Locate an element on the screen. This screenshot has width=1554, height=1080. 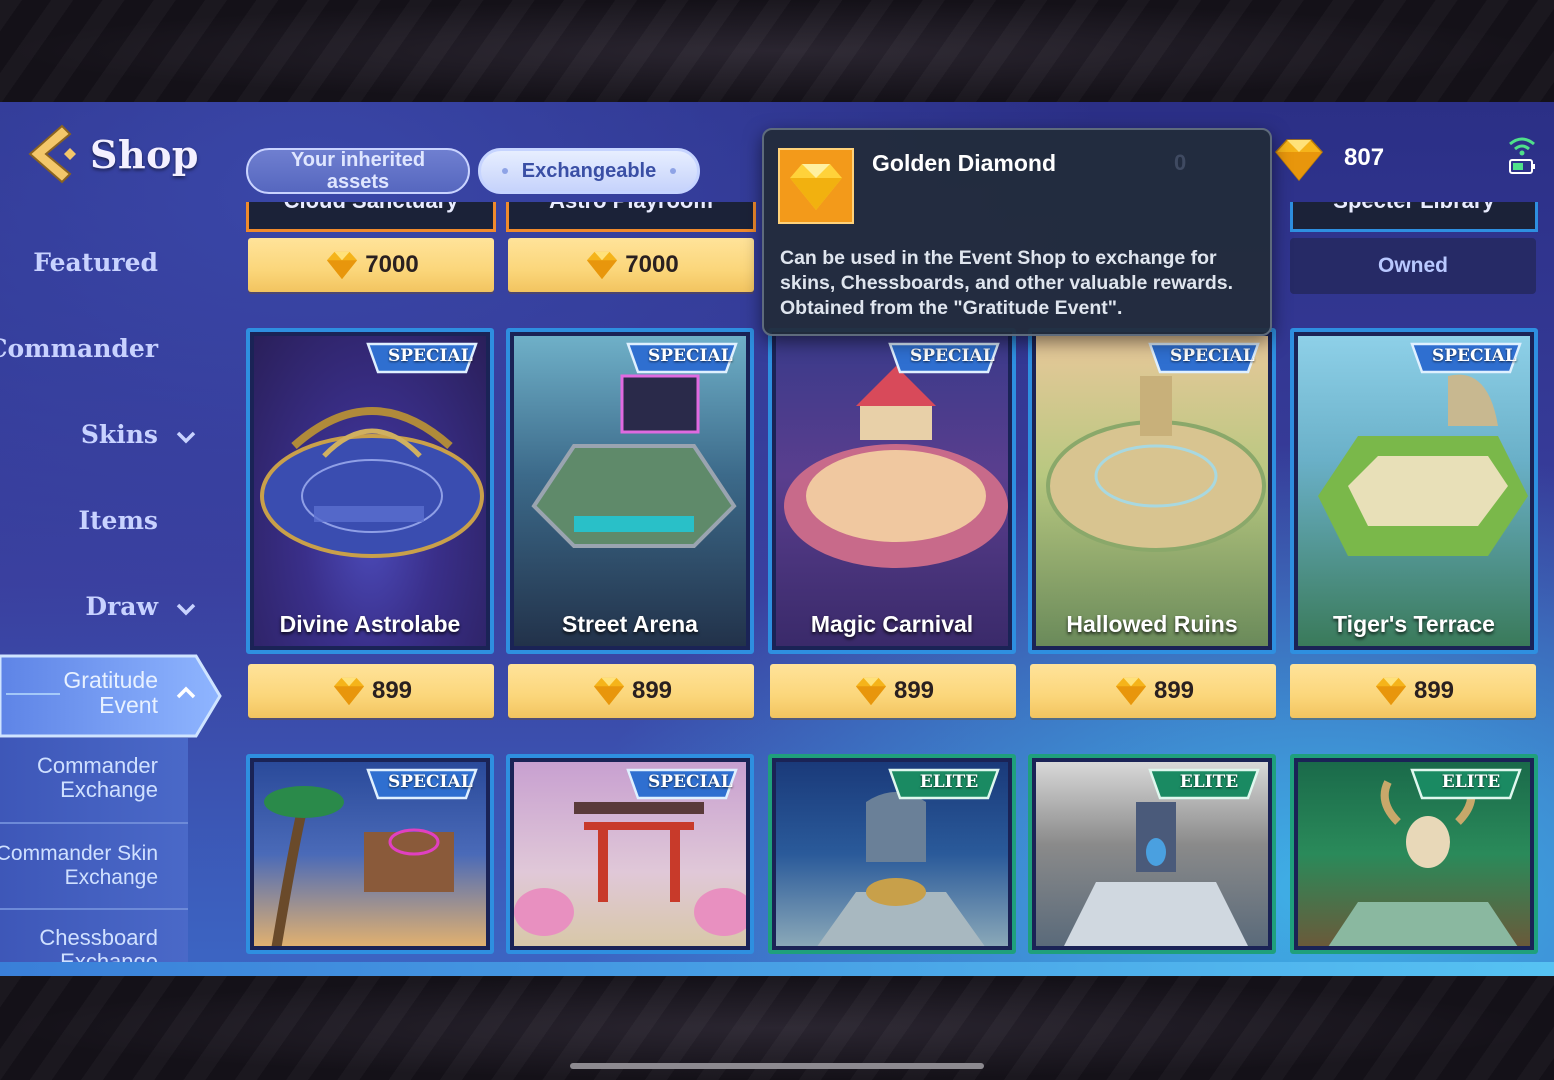
tab-inherited-assets-label: Your inherited assets is located at coordinates (358, 171).